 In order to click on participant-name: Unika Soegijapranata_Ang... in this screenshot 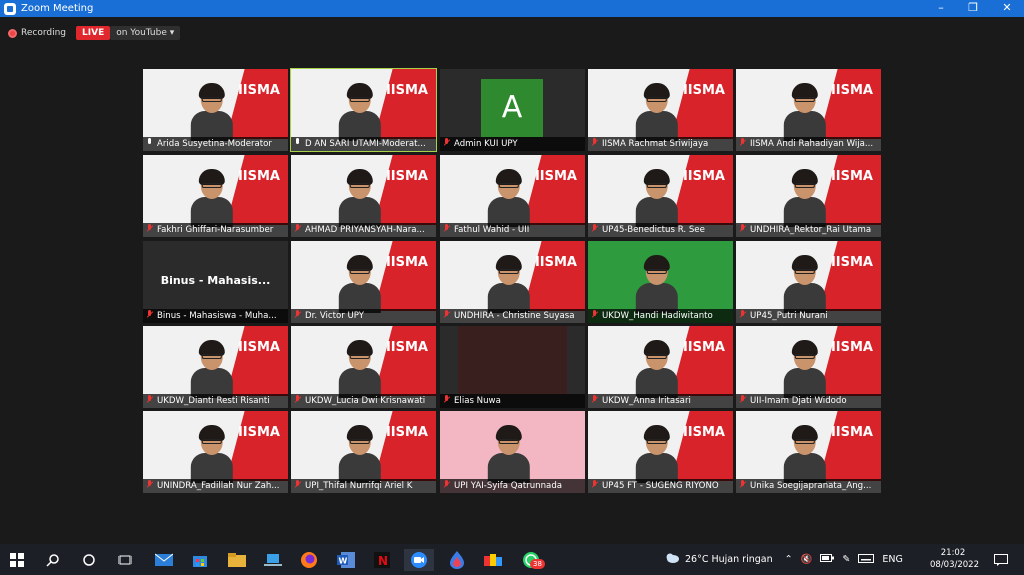, I will do `click(811, 486)`.